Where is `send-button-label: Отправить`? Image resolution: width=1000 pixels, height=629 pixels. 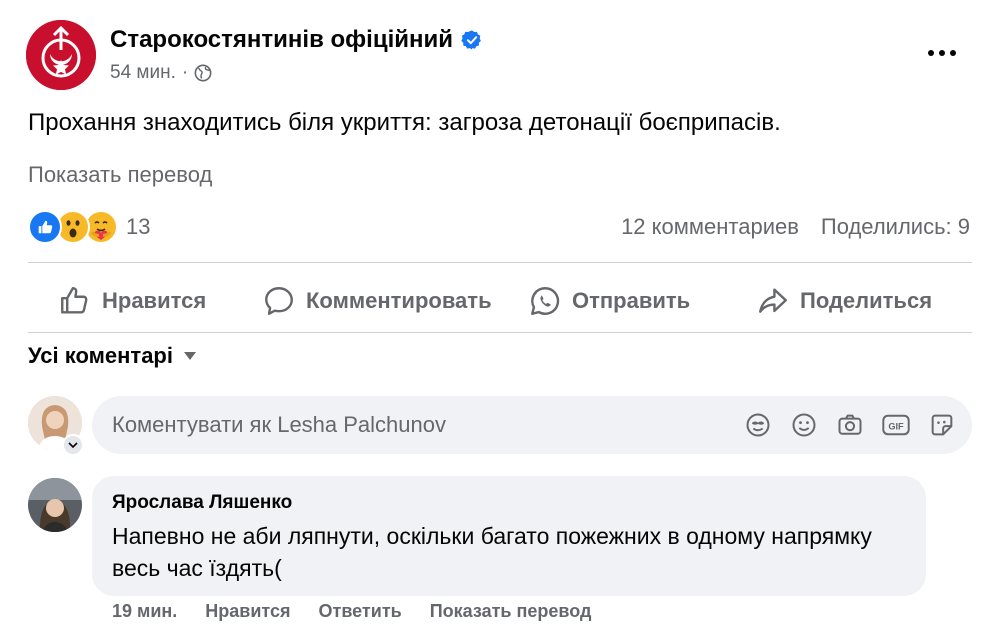
send-button-label: Отправить is located at coordinates (631, 300).